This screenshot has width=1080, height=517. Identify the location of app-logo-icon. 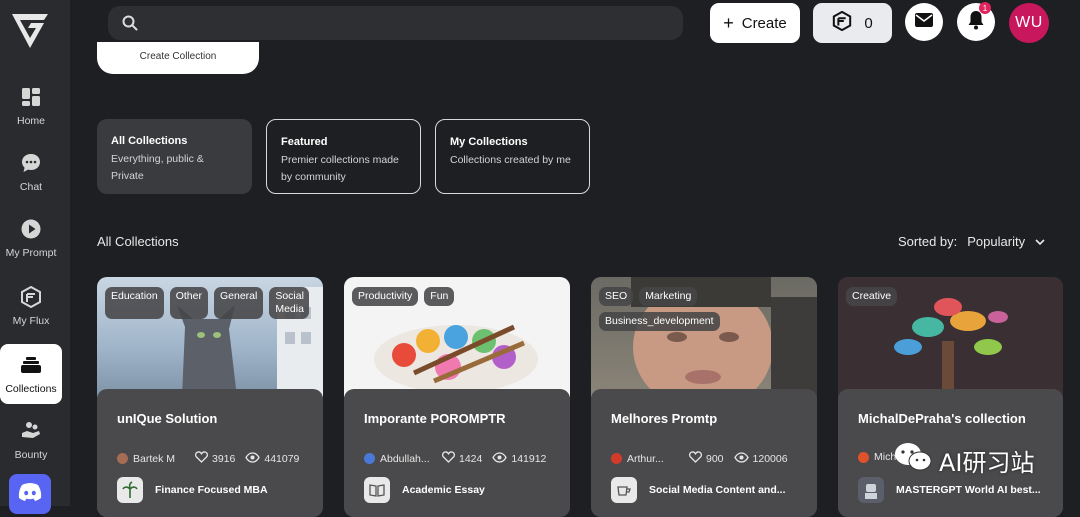
(30, 31).